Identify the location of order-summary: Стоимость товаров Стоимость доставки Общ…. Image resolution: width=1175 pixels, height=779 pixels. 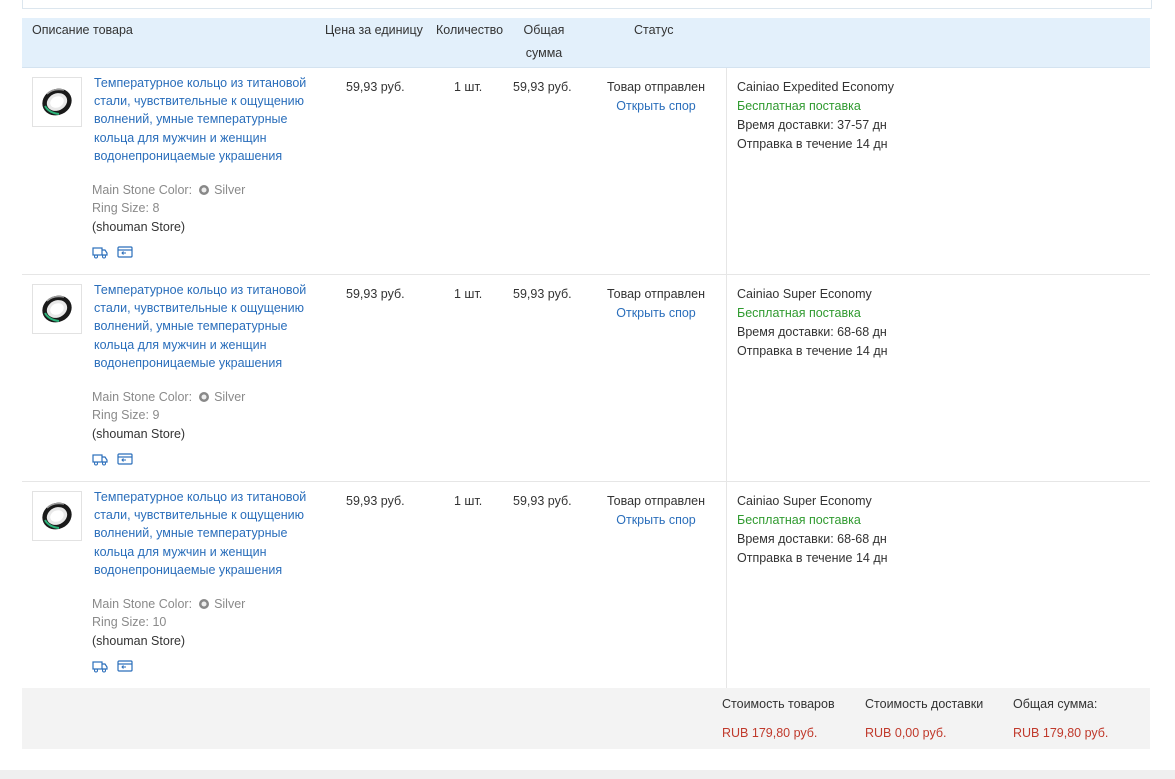
(586, 718).